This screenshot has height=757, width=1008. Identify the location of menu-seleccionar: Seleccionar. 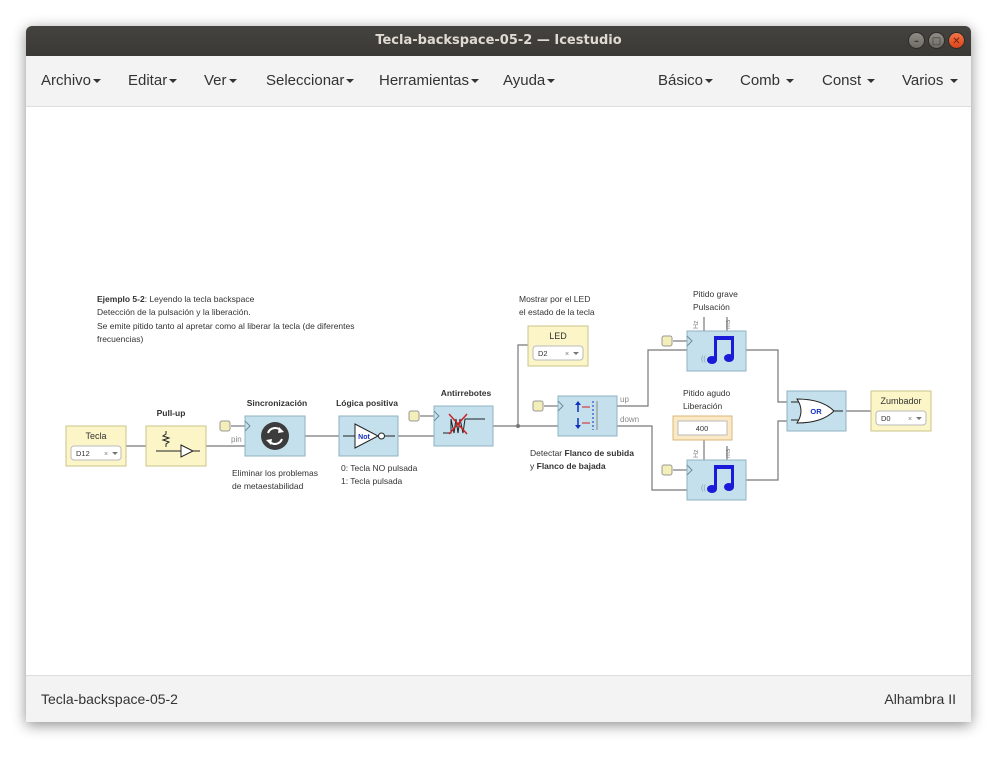
(310, 81).